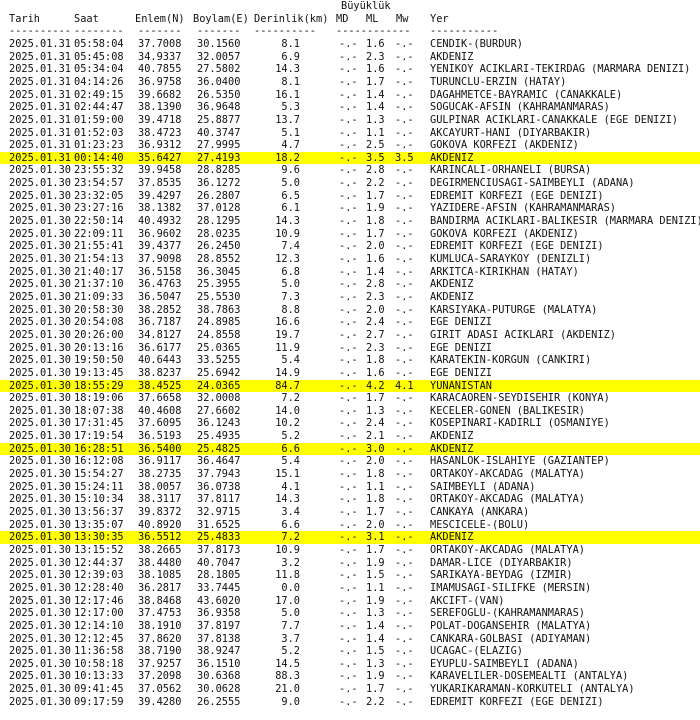  I want to click on cell-saat: 10:13:33, so click(99, 676).